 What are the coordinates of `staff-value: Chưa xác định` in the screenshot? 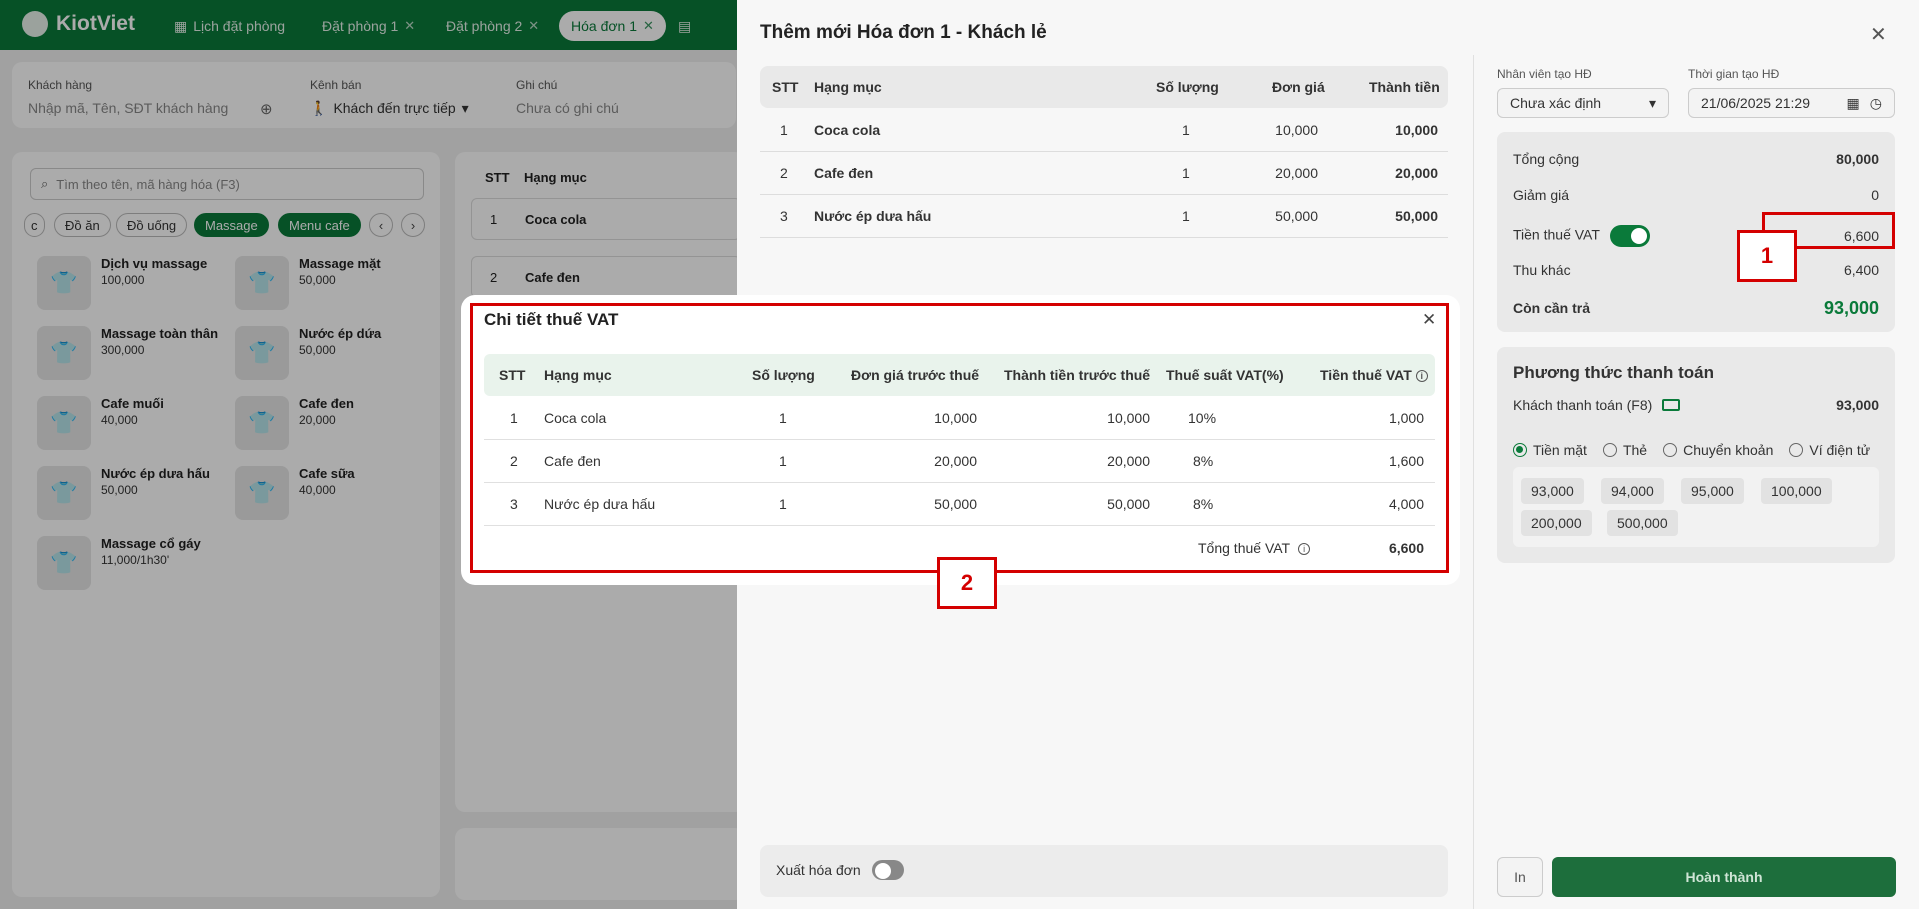 It's located at (1556, 103).